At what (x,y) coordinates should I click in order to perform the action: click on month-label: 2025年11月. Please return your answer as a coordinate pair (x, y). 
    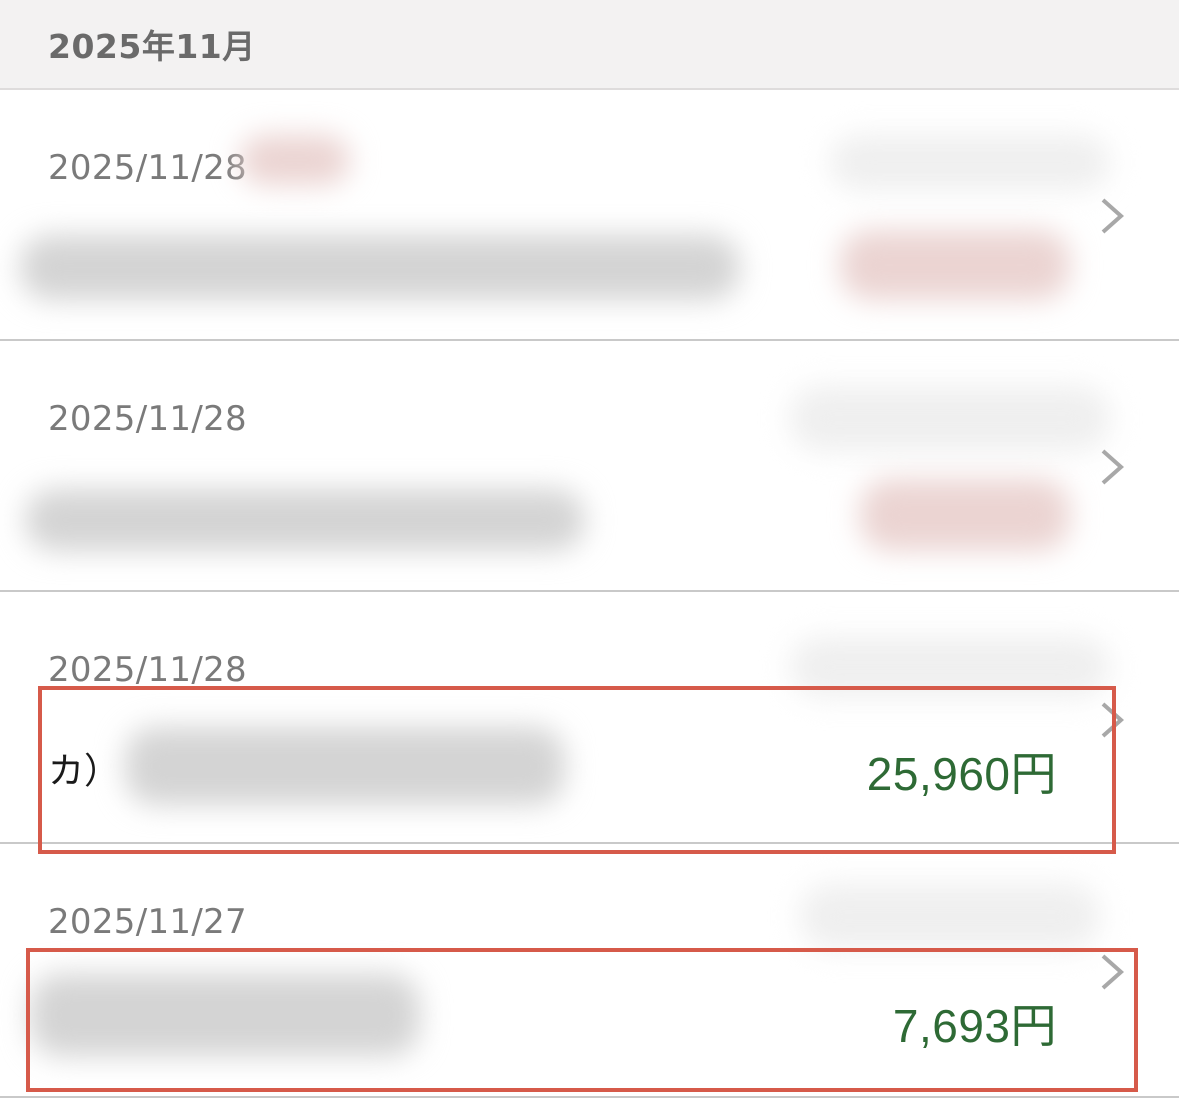
    Looking at the image, I should click on (152, 46).